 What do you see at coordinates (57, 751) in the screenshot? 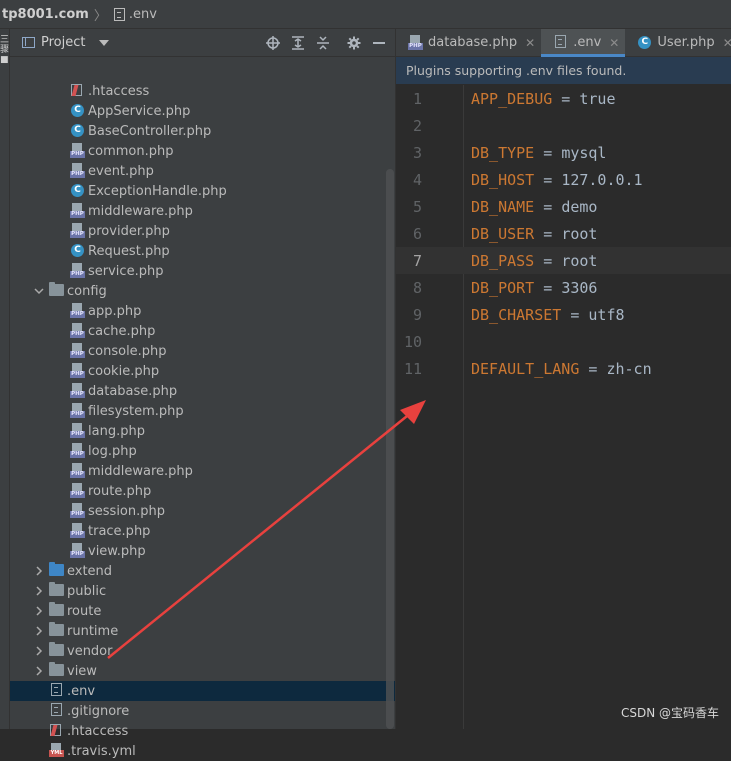
I see `yaml-file-icon: YML` at bounding box center [57, 751].